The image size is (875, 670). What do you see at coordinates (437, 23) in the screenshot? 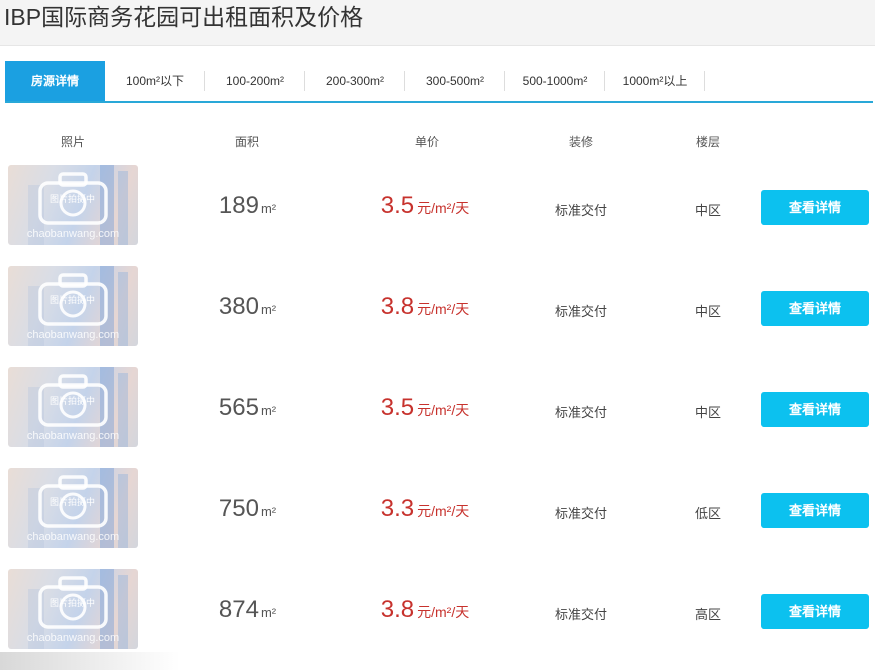
I see `page-header: IBP国际商务花园可出租面积及价格` at bounding box center [437, 23].